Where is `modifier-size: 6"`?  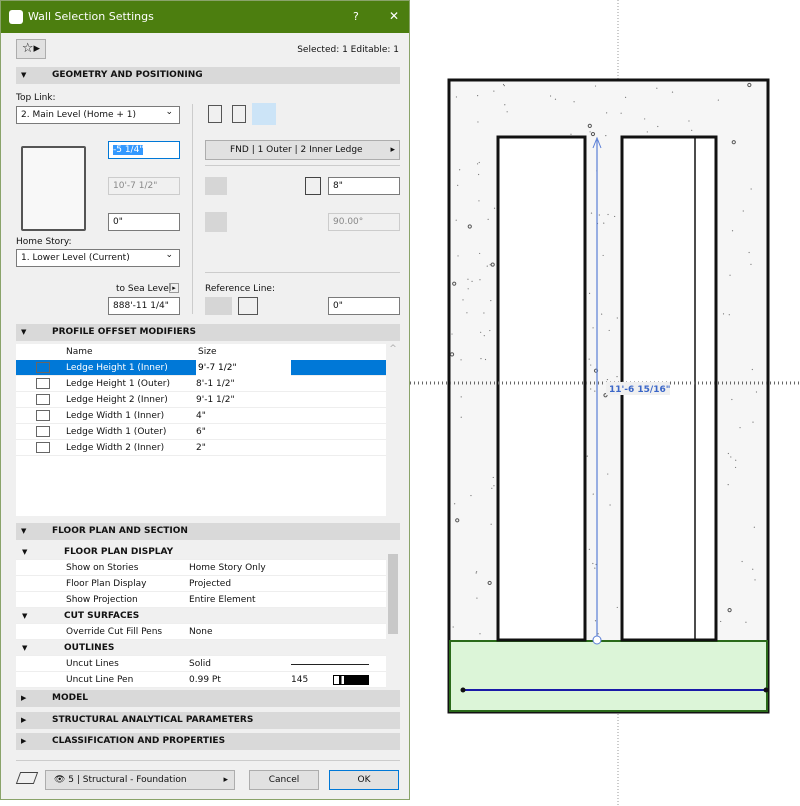
modifier-size: 6" is located at coordinates (201, 432).